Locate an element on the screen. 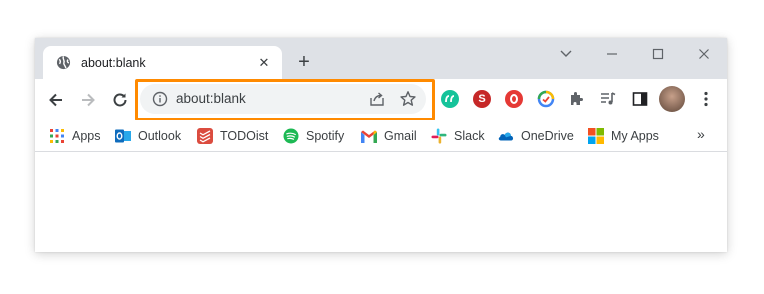 This screenshot has height=294, width=764. tab-search-button is located at coordinates (566, 54).